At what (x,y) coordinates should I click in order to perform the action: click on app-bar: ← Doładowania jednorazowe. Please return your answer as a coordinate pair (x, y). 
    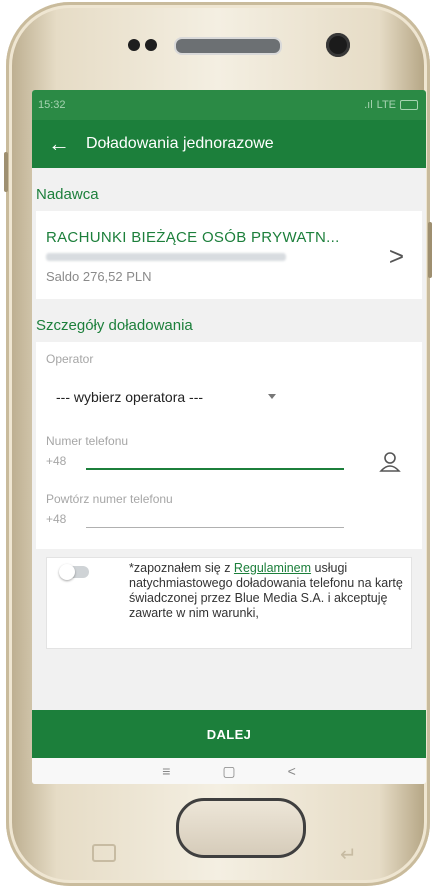
    Looking at the image, I should click on (229, 144).